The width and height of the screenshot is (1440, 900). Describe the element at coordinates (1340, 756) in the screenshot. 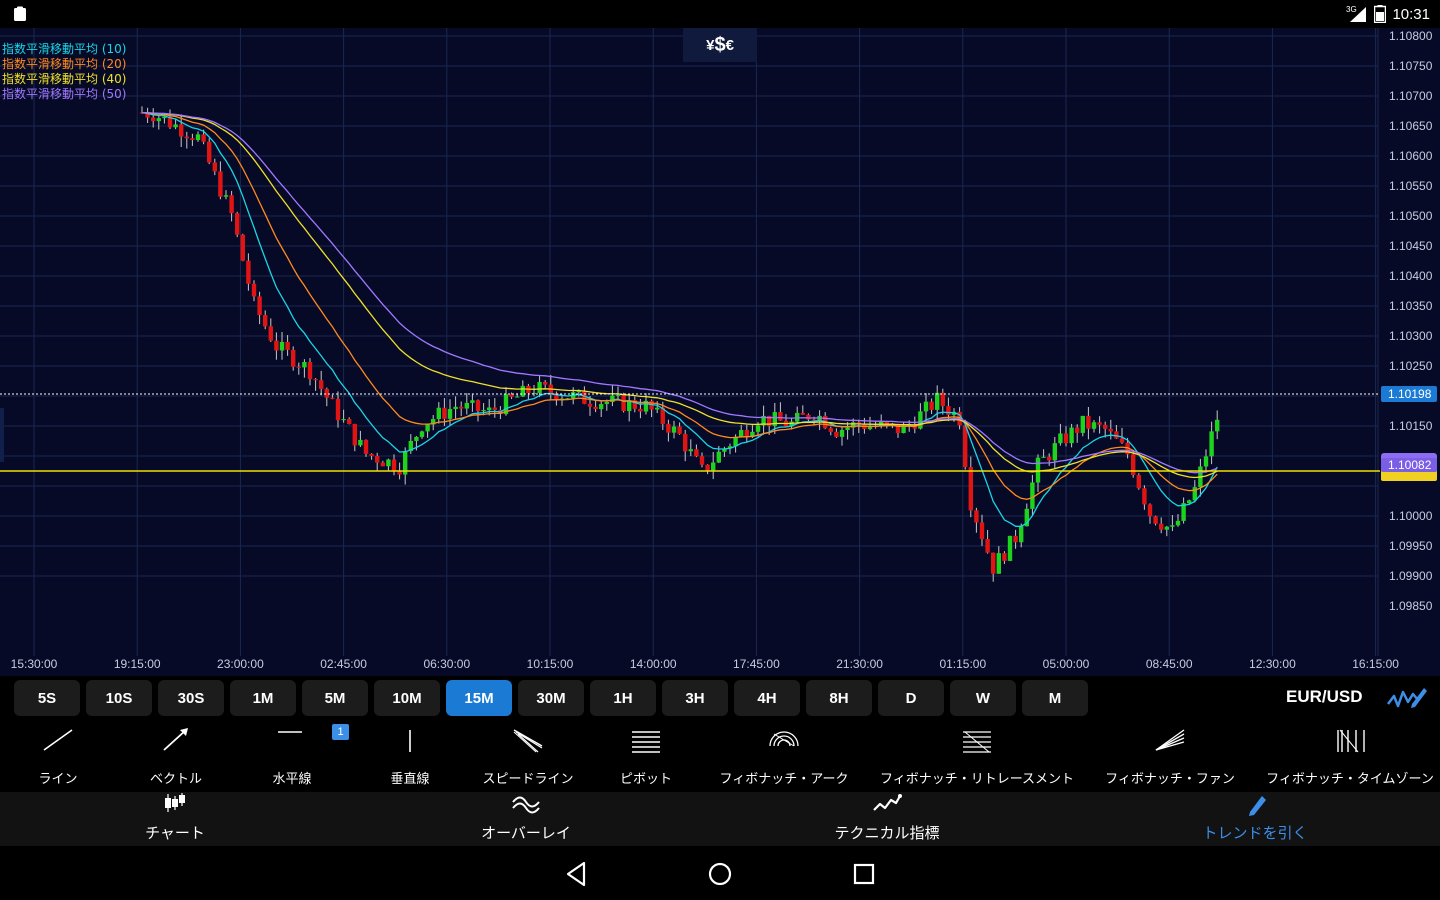

I see `tool-fibonacci-timezone: フィボナッチ・タイムゾーン` at that location.